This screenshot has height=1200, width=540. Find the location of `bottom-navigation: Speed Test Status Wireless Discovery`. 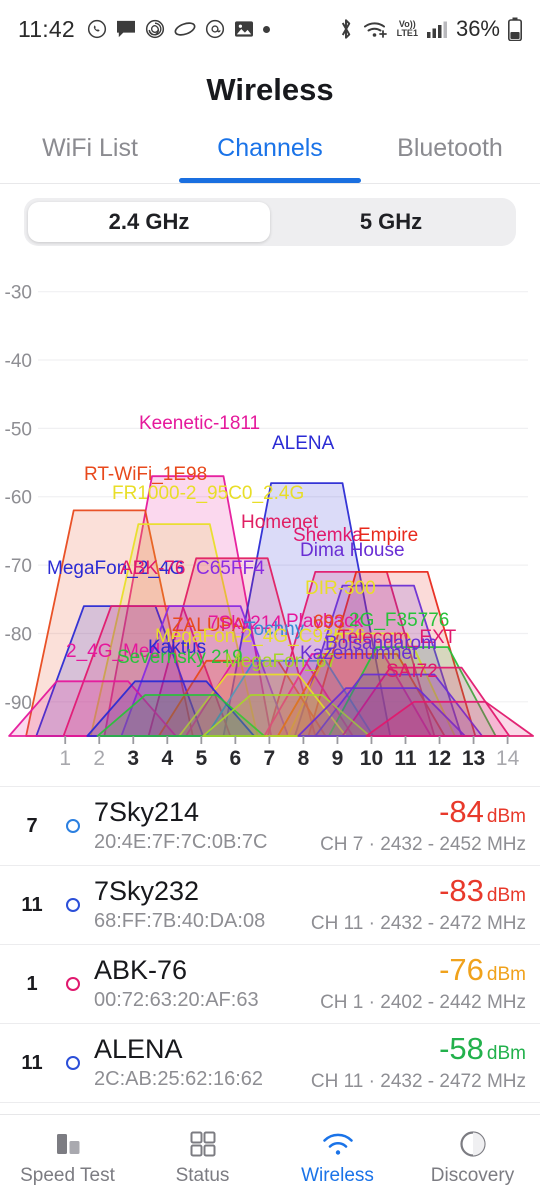

bottom-navigation: Speed Test Status Wireless Discovery is located at coordinates (270, 1157).